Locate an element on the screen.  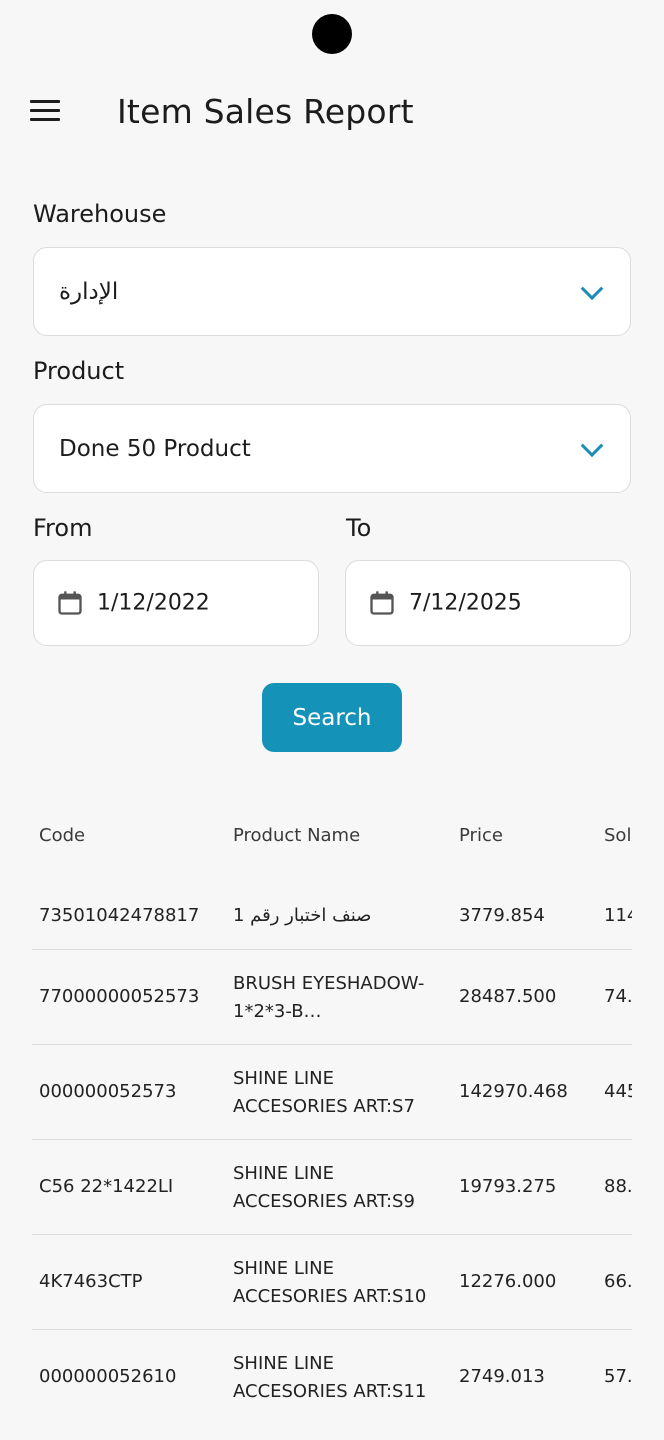
column-header-code: Code is located at coordinates (62, 835).